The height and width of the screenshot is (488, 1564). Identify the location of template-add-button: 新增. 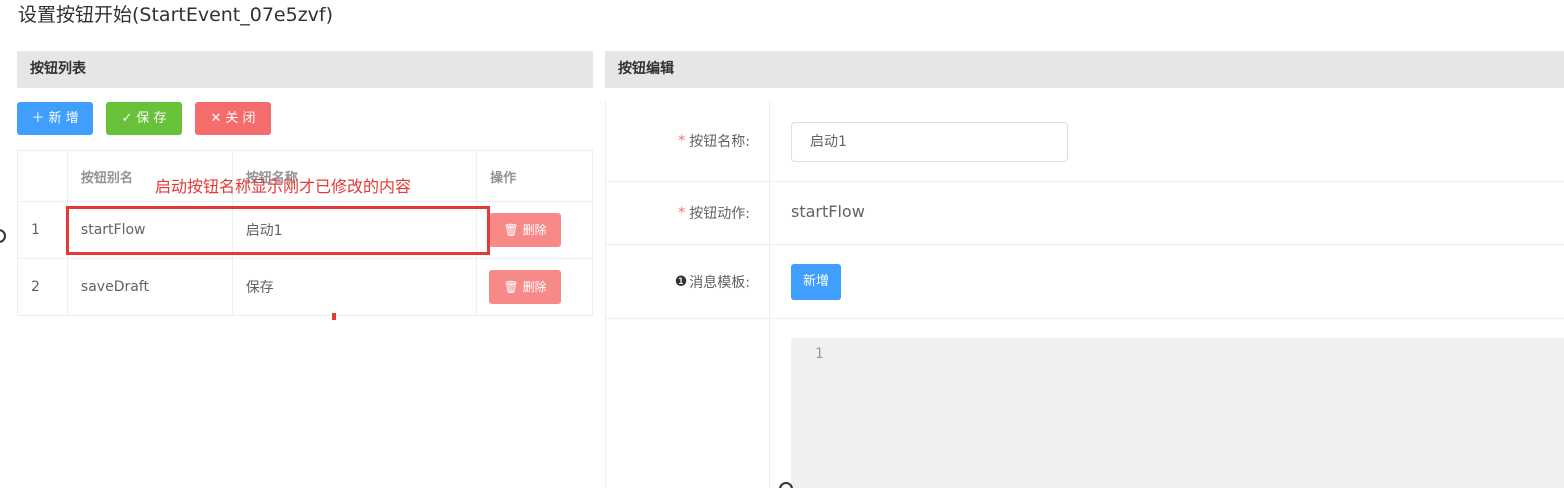
(816, 282).